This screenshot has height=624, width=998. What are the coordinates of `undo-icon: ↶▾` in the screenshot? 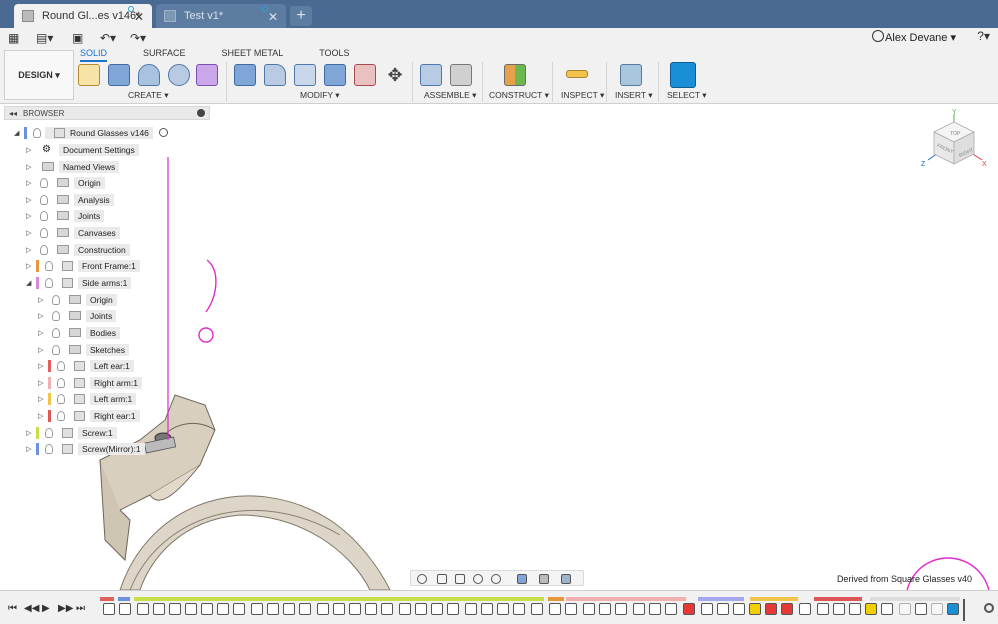 It's located at (108, 38).